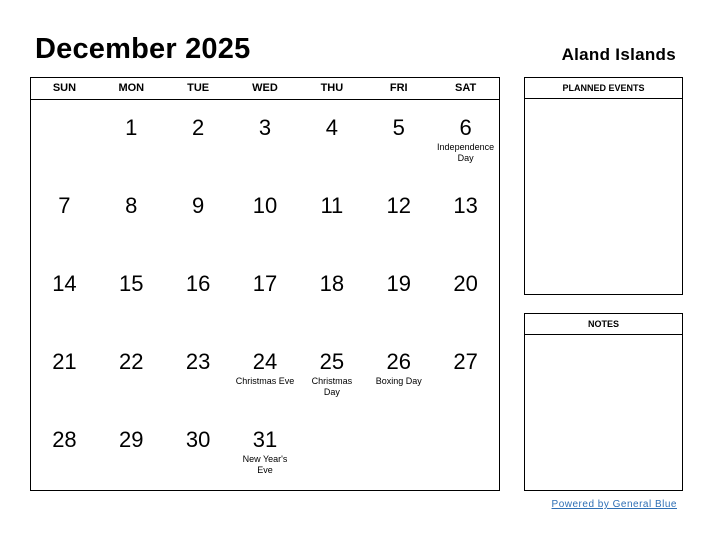  Describe the element at coordinates (398, 127) in the screenshot. I see `day-number: 5` at that location.